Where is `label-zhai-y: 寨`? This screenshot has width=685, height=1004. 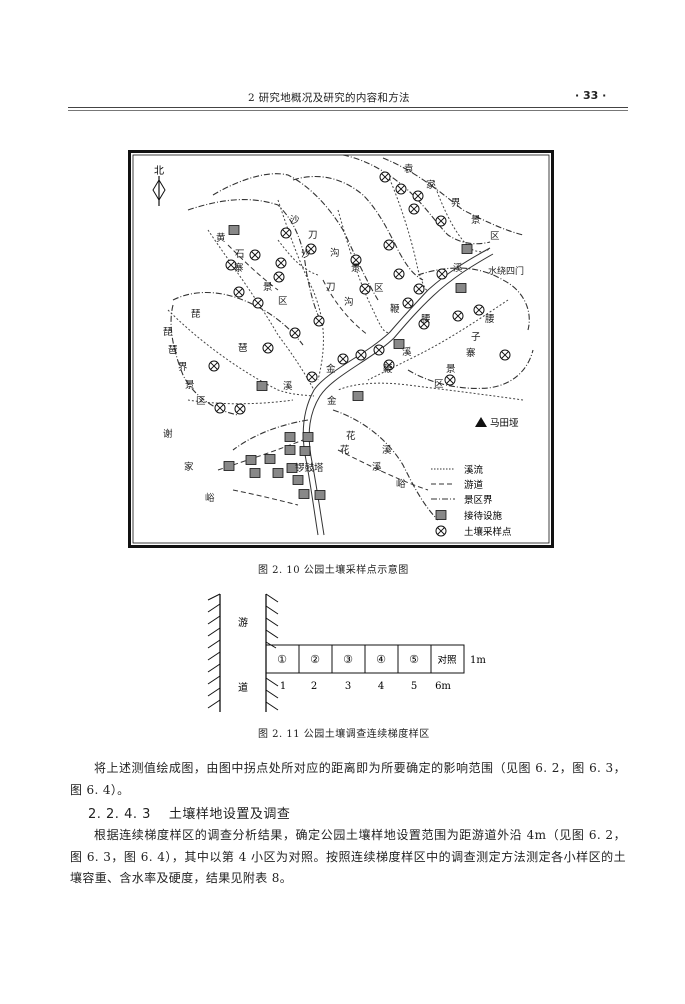
label-zhai-y: 寨 is located at coordinates (471, 353).